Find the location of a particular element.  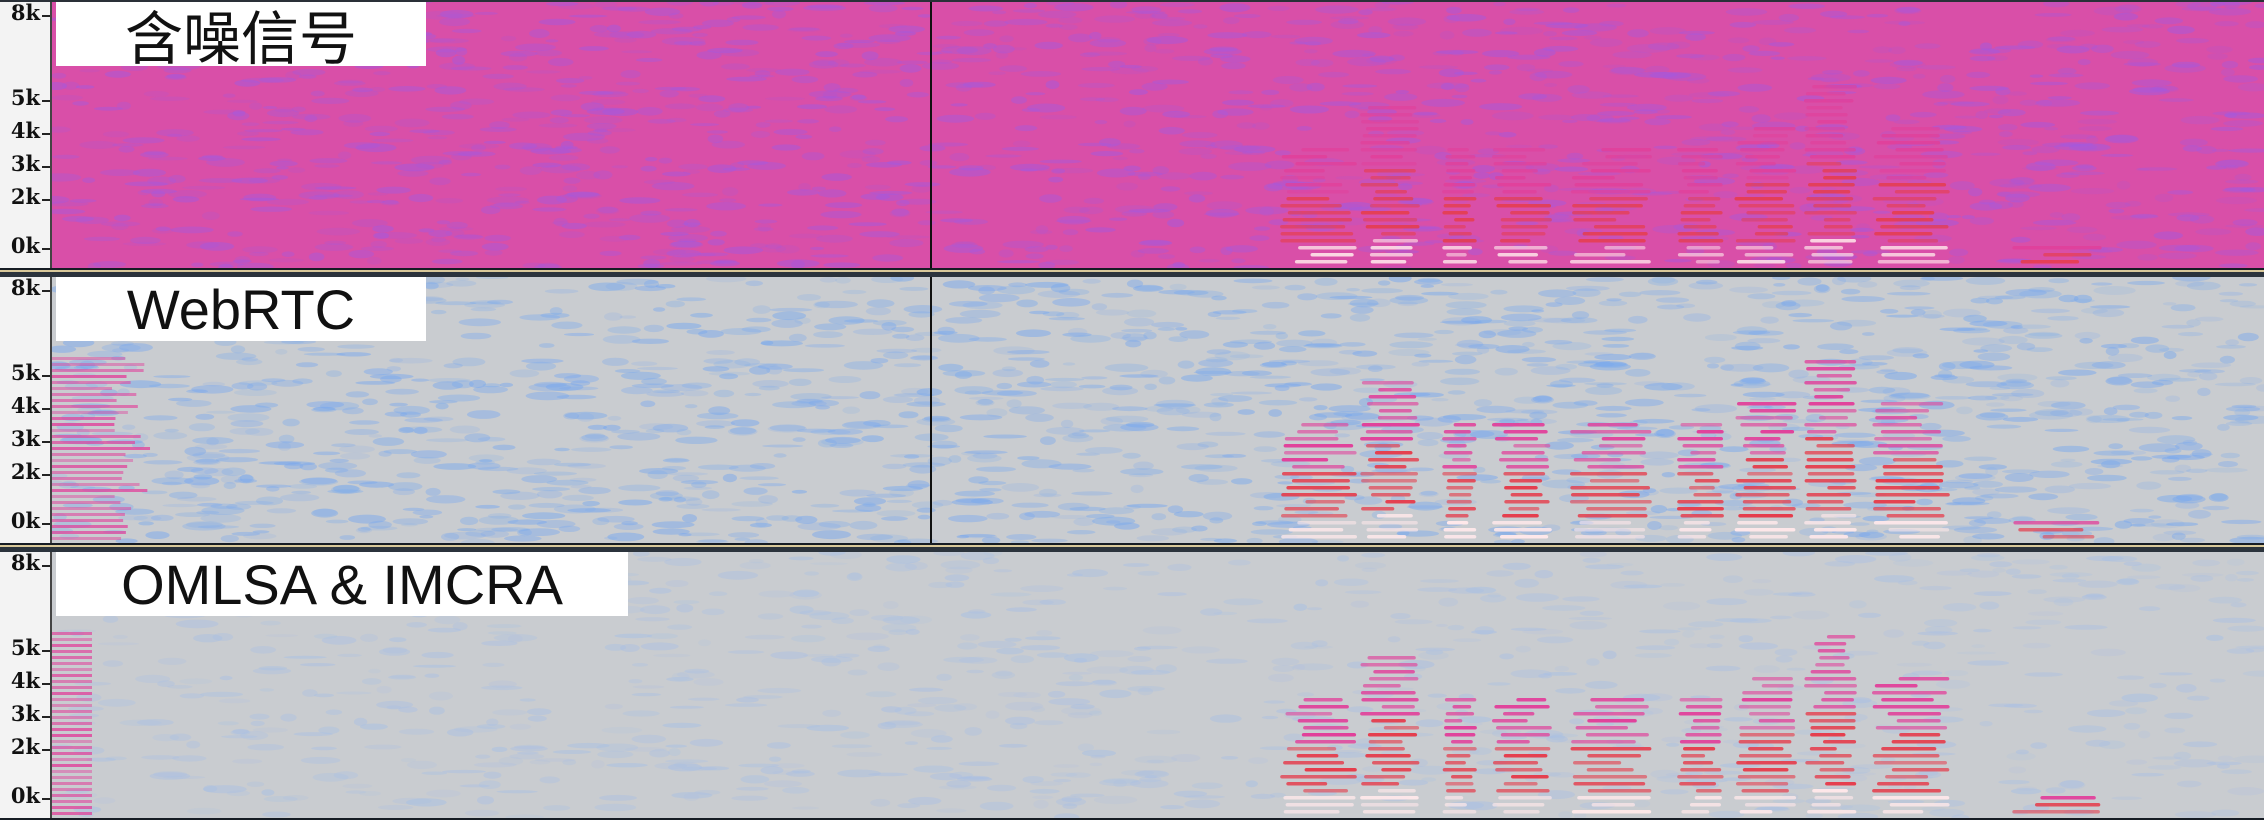

track-label: WebRTC is located at coordinates (241, 309).